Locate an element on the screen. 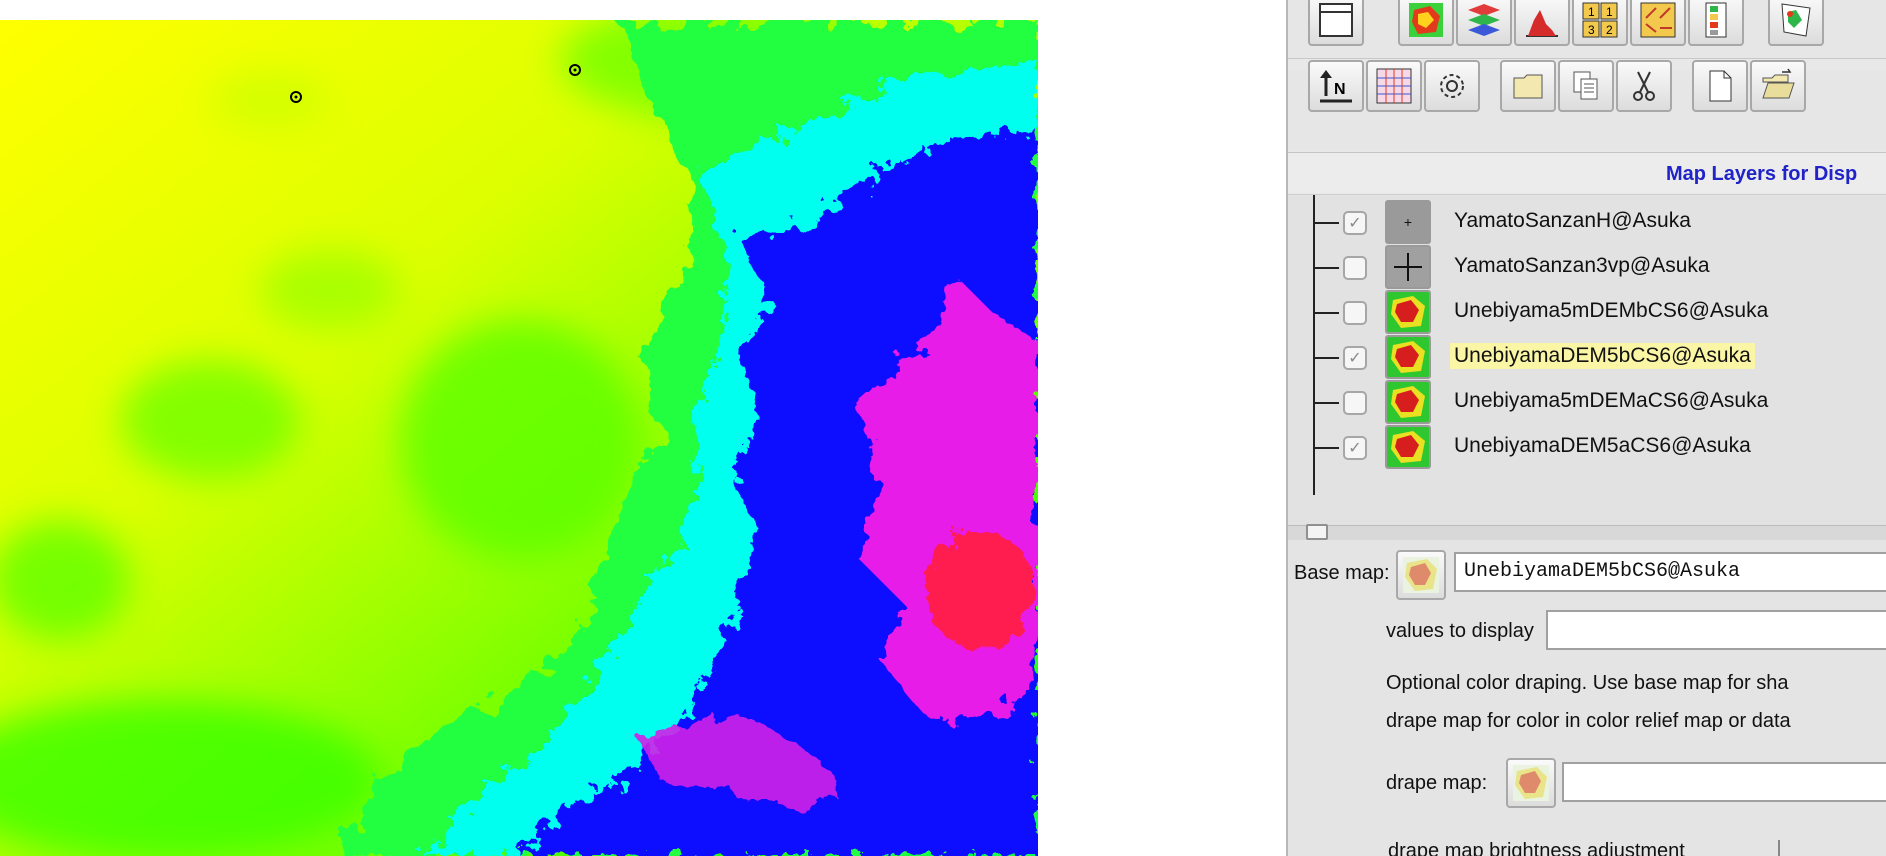 The image size is (1886, 856). layers-stack-icon is located at coordinates (1484, 23).